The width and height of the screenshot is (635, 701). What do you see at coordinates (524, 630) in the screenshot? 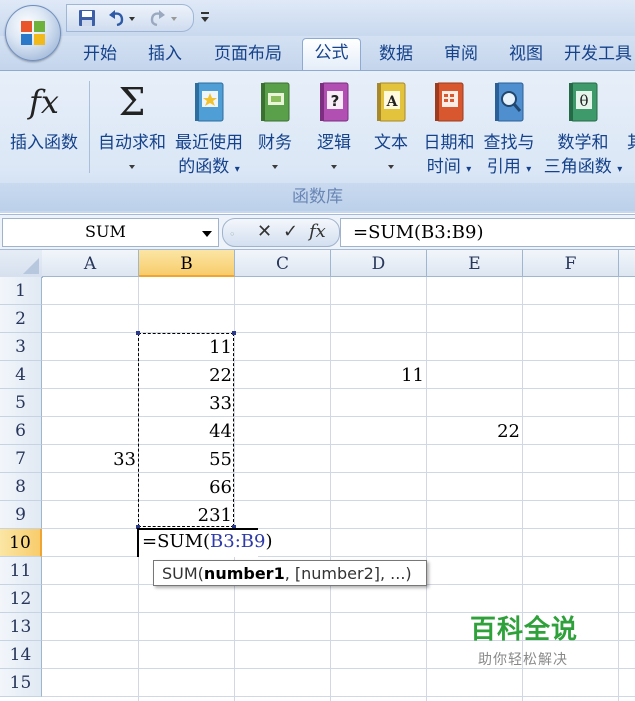
I see `watermark-title: 百科全说` at bounding box center [524, 630].